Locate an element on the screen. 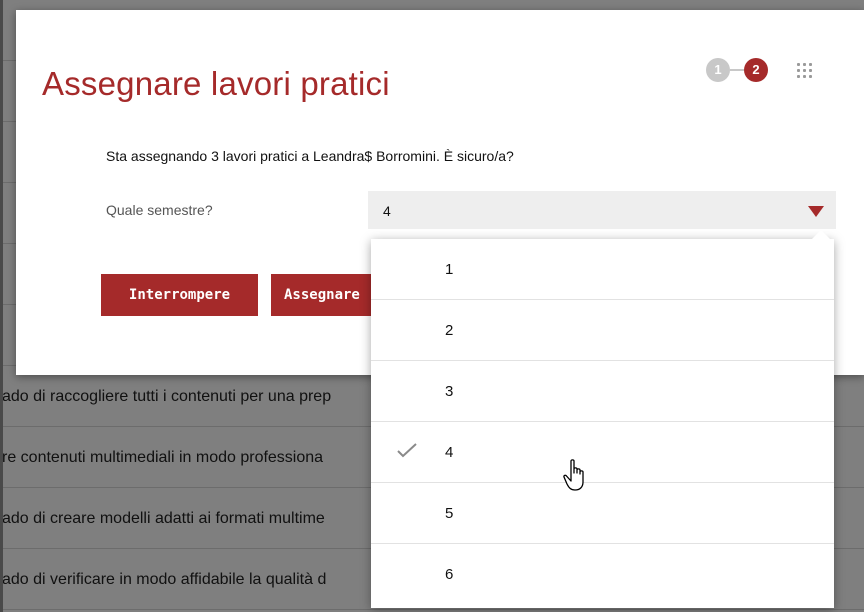 The image size is (864, 612). hand-pointer-icon is located at coordinates (573, 475).